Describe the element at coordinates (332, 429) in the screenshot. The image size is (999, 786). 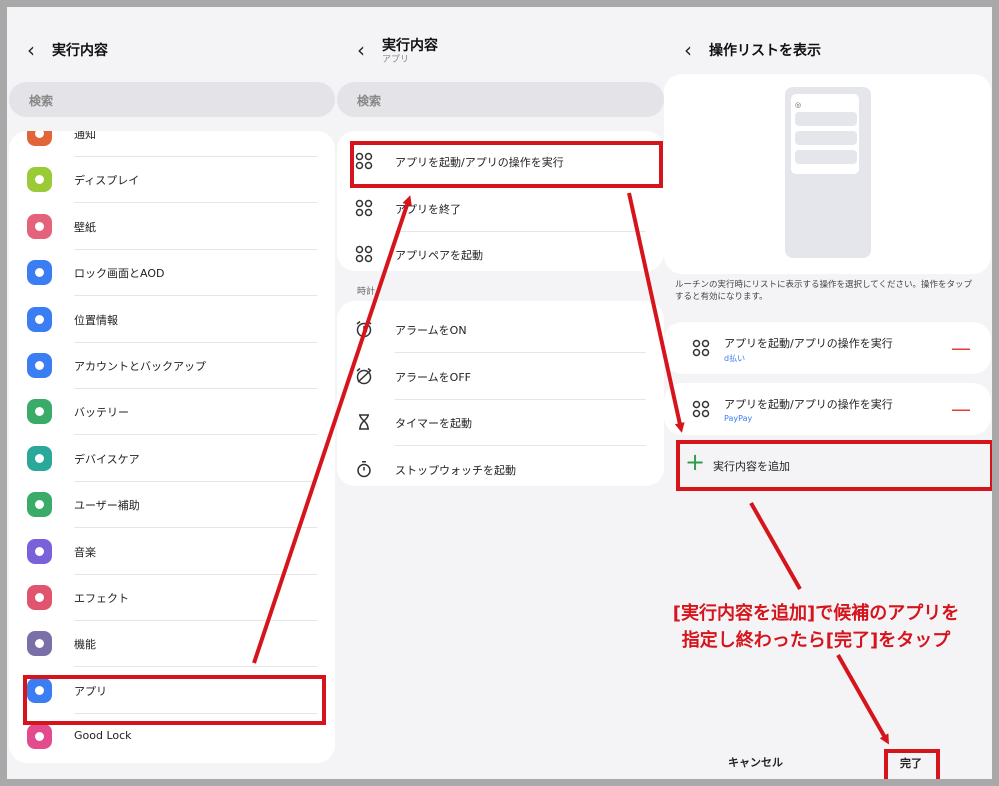
I see `arrow-to-launch-app` at that location.